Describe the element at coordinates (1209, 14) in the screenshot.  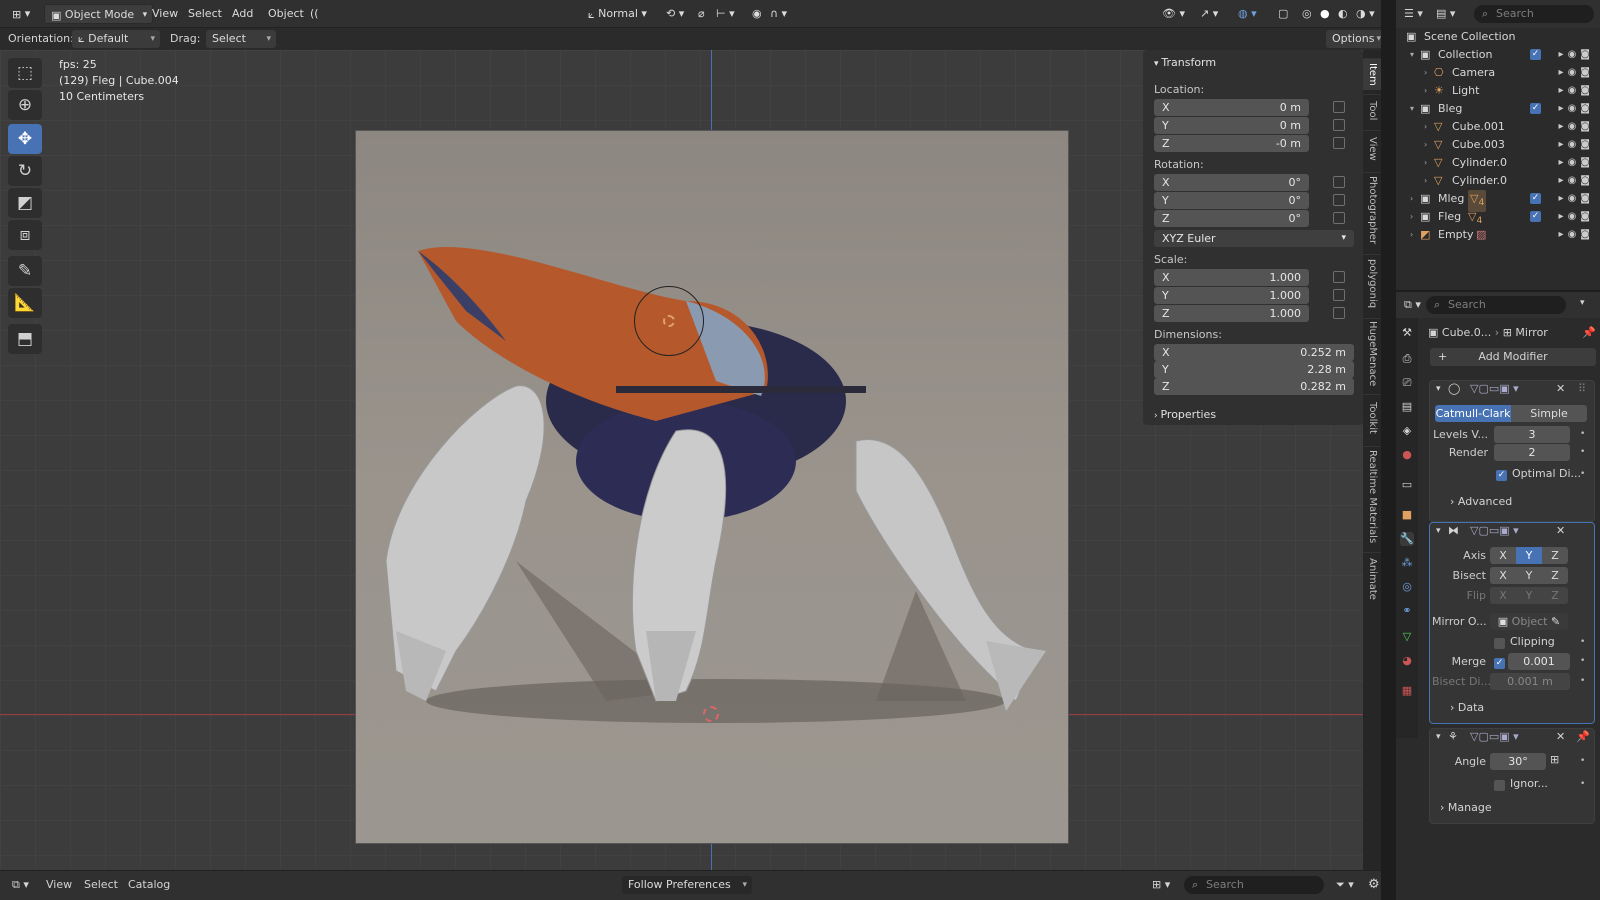
I see `gizmo-icon: ↗ ▾` at that location.